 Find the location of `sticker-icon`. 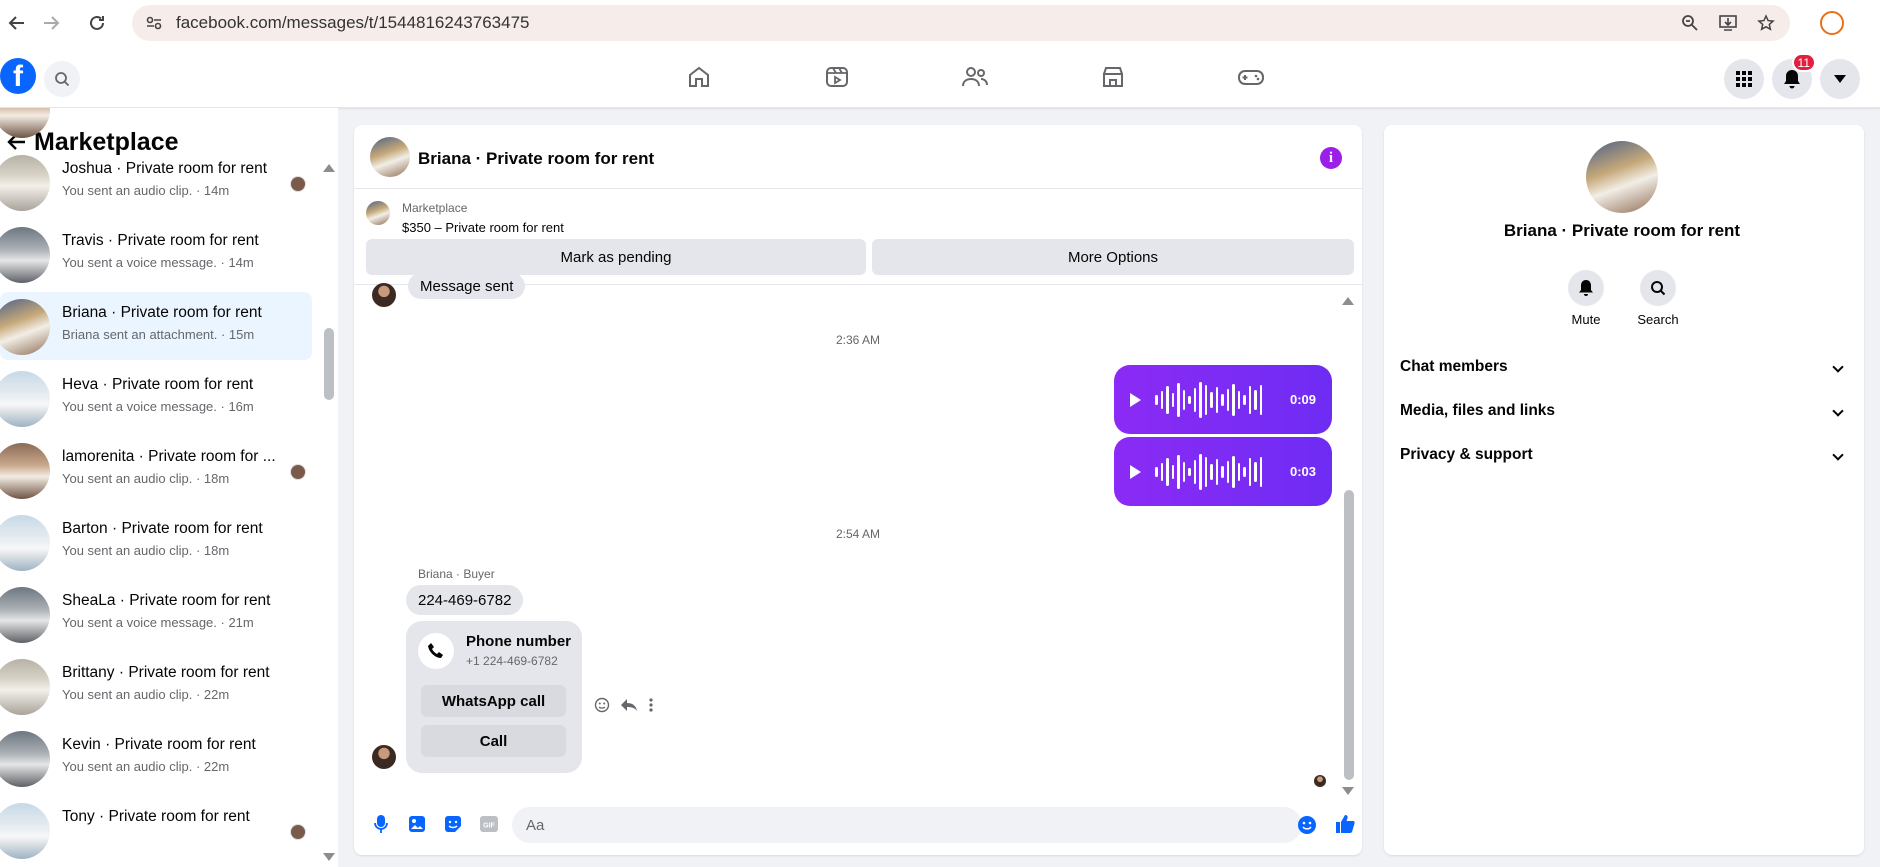

sticker-icon is located at coordinates (453, 824).